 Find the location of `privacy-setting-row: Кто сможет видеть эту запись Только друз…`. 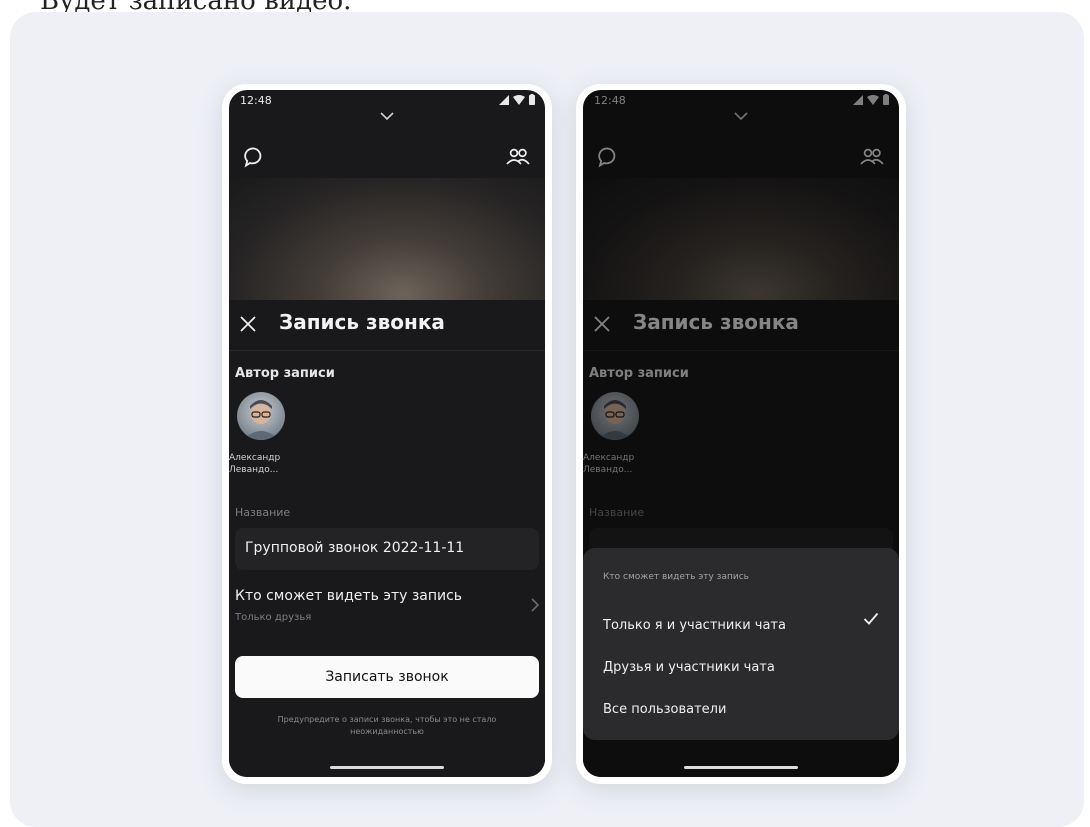

privacy-setting-row: Кто сможет видеть эту запись Только друз… is located at coordinates (387, 607).